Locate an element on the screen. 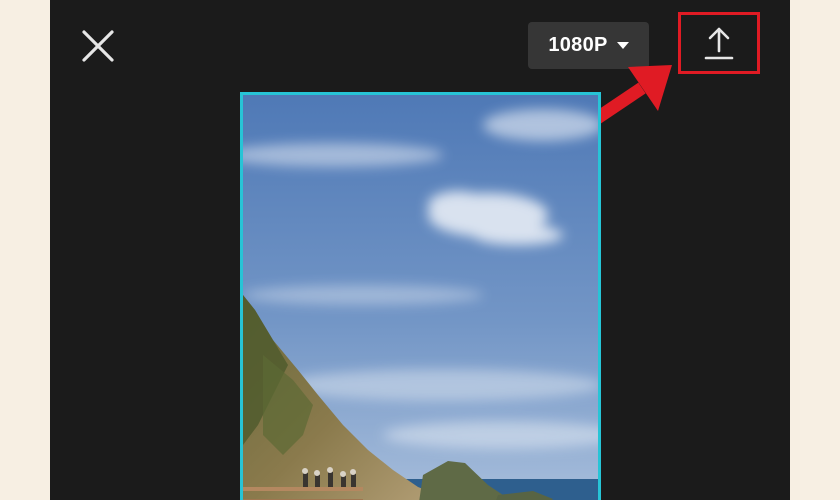 This screenshot has width=840, height=500. close-button is located at coordinates (98, 46).